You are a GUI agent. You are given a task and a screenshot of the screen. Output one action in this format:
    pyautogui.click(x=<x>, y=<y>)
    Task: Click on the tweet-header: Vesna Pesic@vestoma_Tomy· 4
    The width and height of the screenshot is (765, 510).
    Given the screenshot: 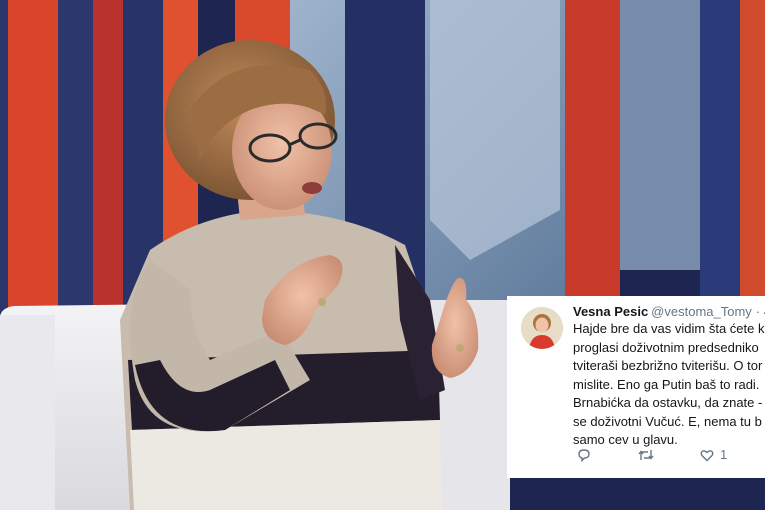 What is the action you would take?
    pyautogui.click(x=669, y=312)
    